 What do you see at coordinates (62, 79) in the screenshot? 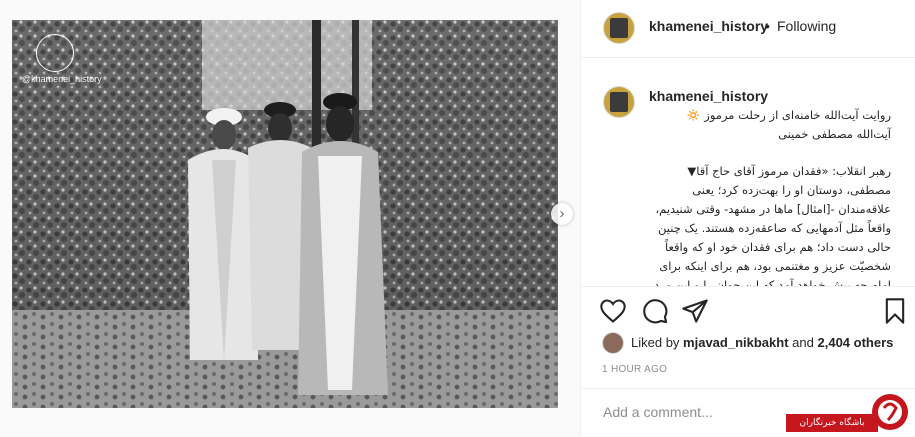
I see `watermark-text: @khamenei_history` at bounding box center [62, 79].